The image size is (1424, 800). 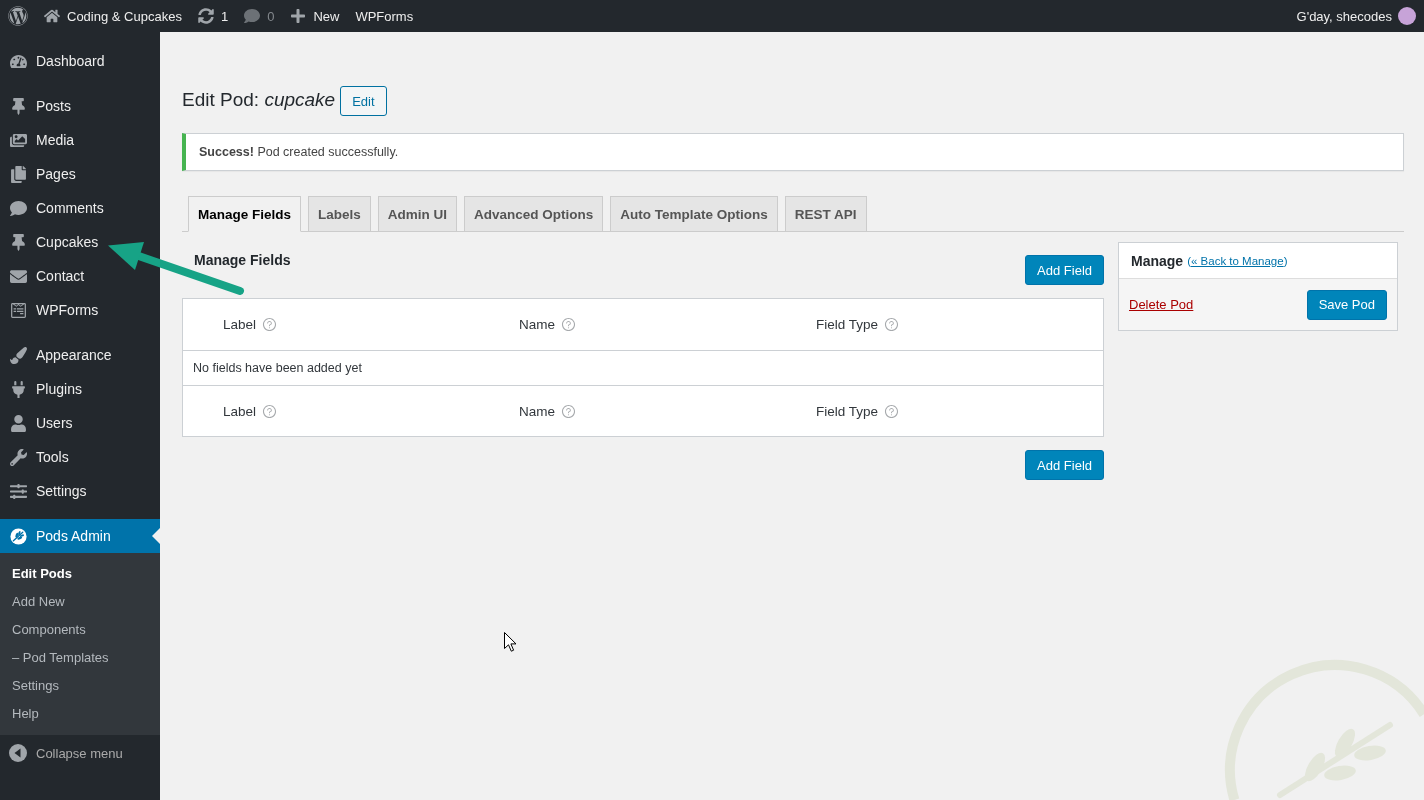 I want to click on comments-link: 0, so click(x=259, y=16).